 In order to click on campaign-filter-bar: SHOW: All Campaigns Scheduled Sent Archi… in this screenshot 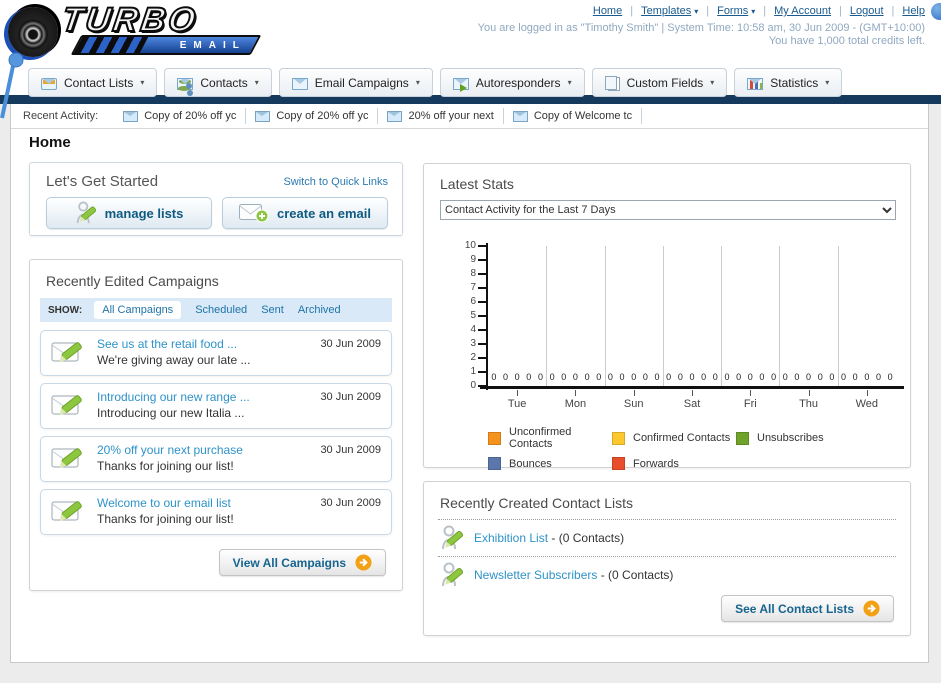, I will do `click(216, 310)`.